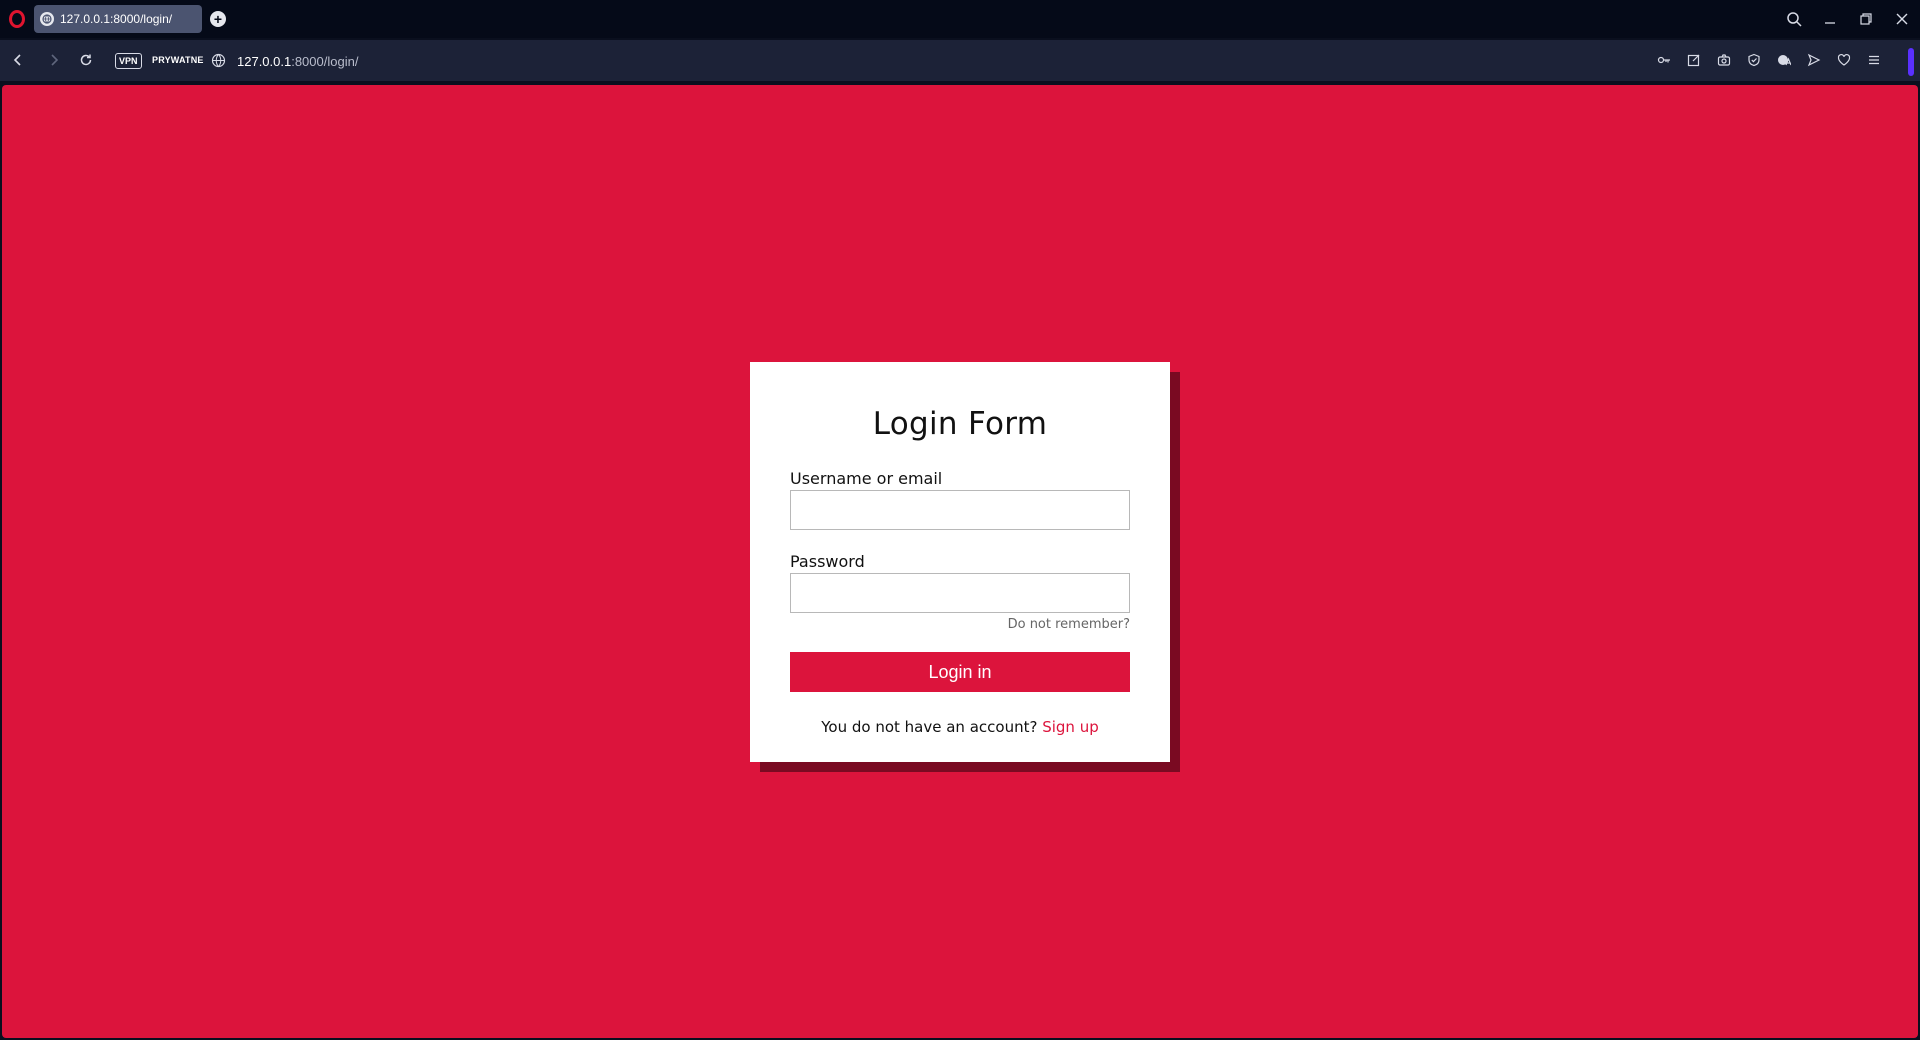 The width and height of the screenshot is (1920, 1040). Describe the element at coordinates (1769, 60) in the screenshot. I see `toolbar-actions` at that location.